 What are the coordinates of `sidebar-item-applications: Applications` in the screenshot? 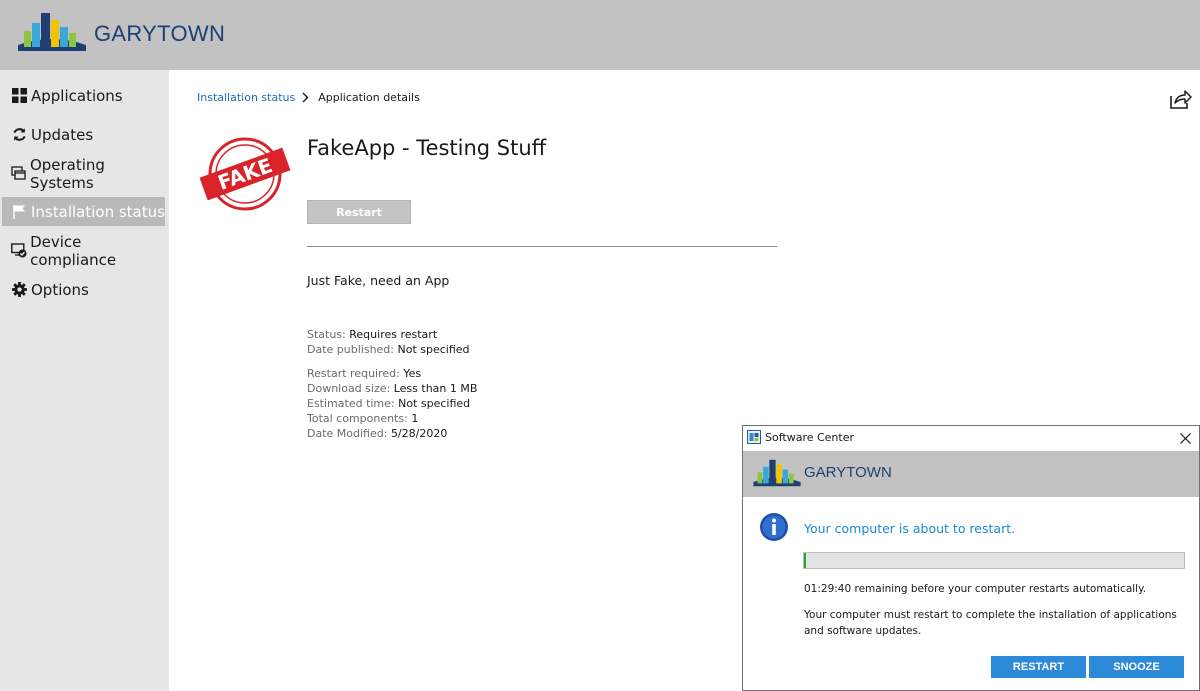 It's located at (83, 95).